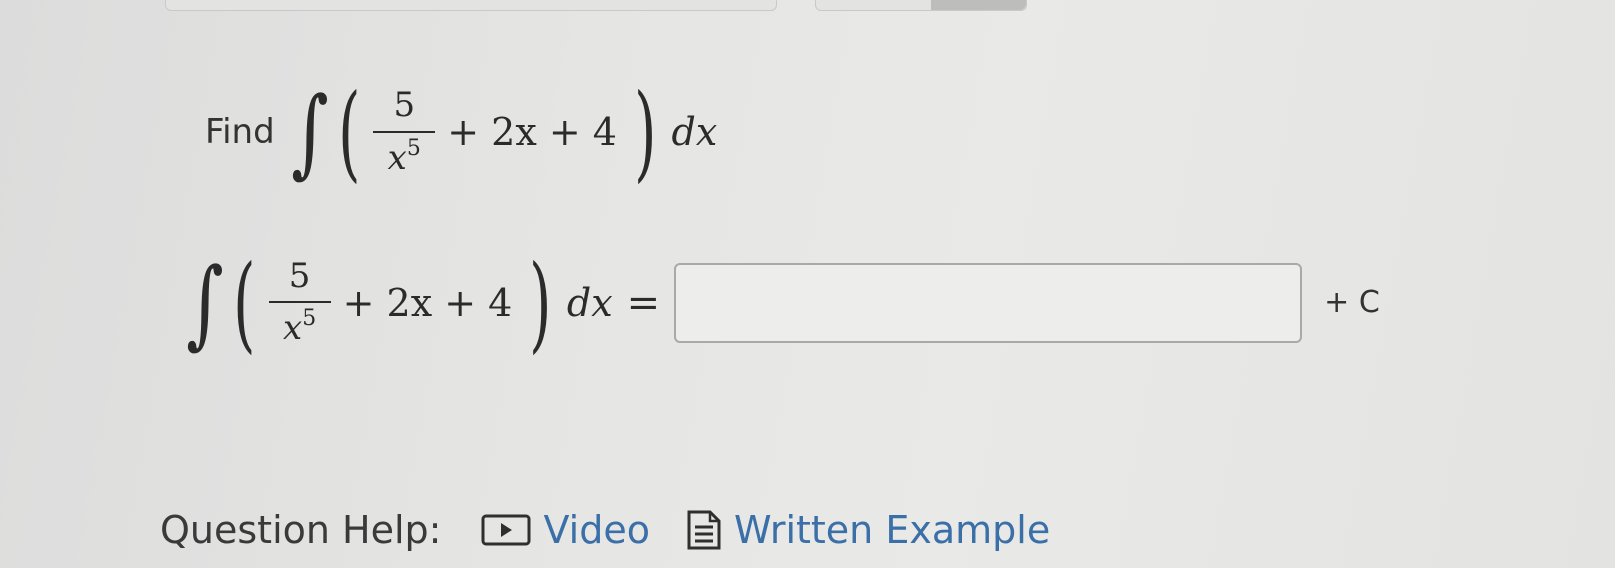 Image resolution: width=1615 pixels, height=568 pixels. Describe the element at coordinates (892, 530) in the screenshot. I see `written-example-link-label: Written Example` at that location.